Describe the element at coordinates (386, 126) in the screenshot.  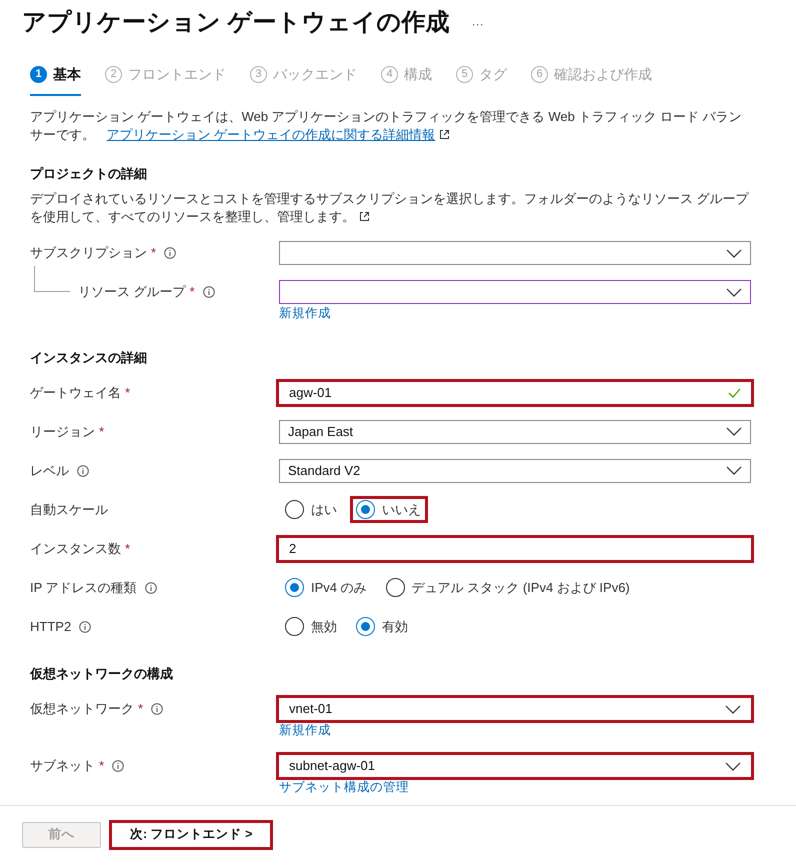
I see `intro-text: アプリケーション ゲートウェイは、Web アプリケーションのトラフィックを管理できる Web トラフィック ロード バランサーです。 アプリケーション ゲートウェイの作成に関する詳細情報` at that location.